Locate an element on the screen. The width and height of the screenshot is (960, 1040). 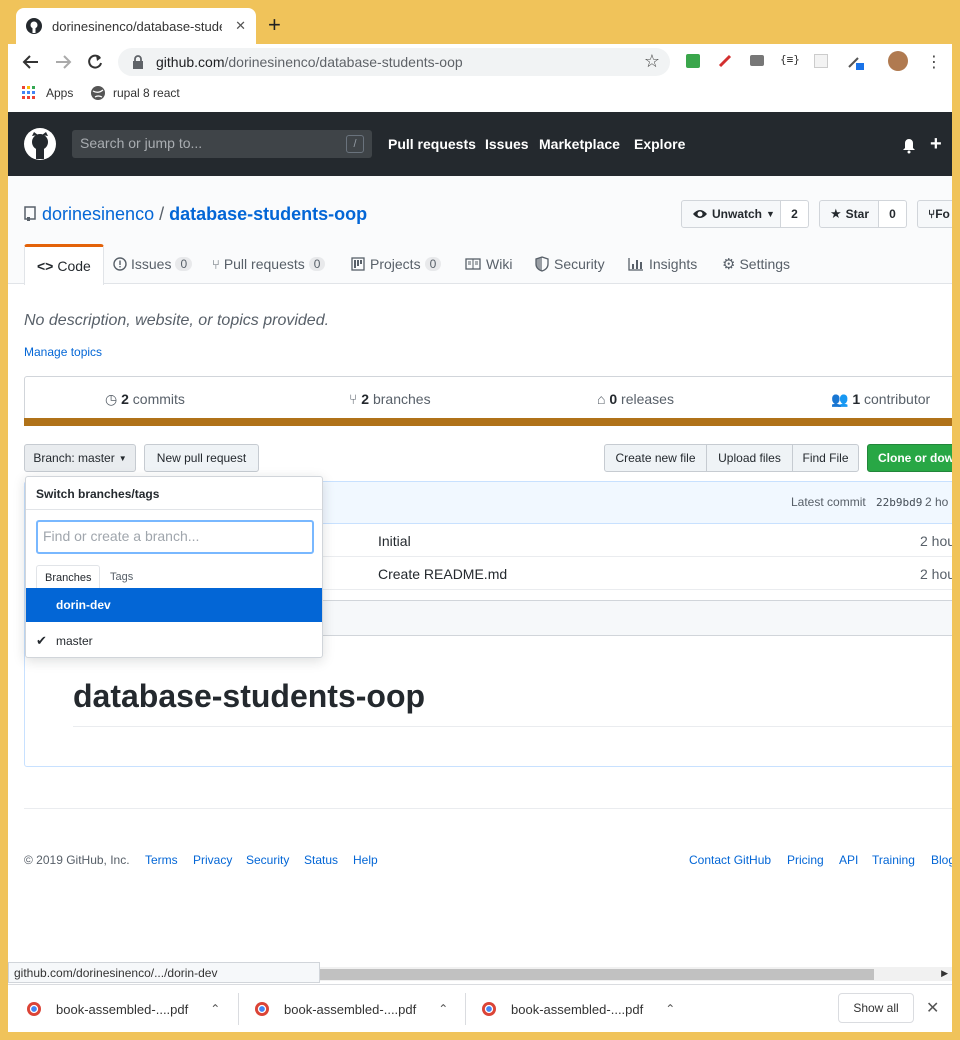
tab-insights-label: Insights is located at coordinates (673, 264).